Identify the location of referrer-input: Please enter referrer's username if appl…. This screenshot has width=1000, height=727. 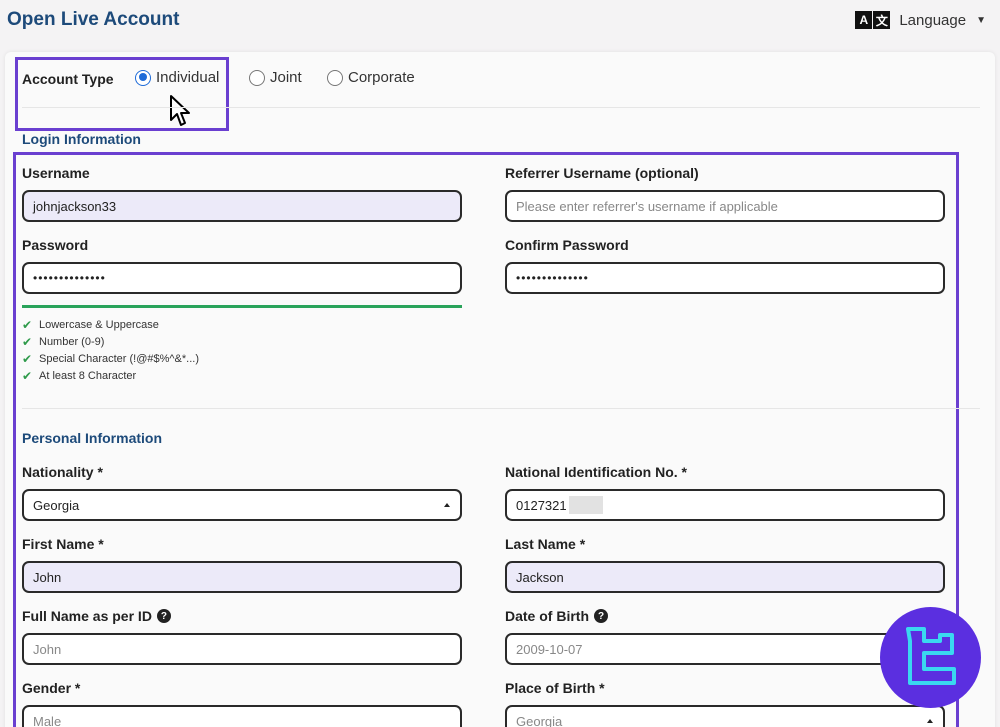
(725, 206).